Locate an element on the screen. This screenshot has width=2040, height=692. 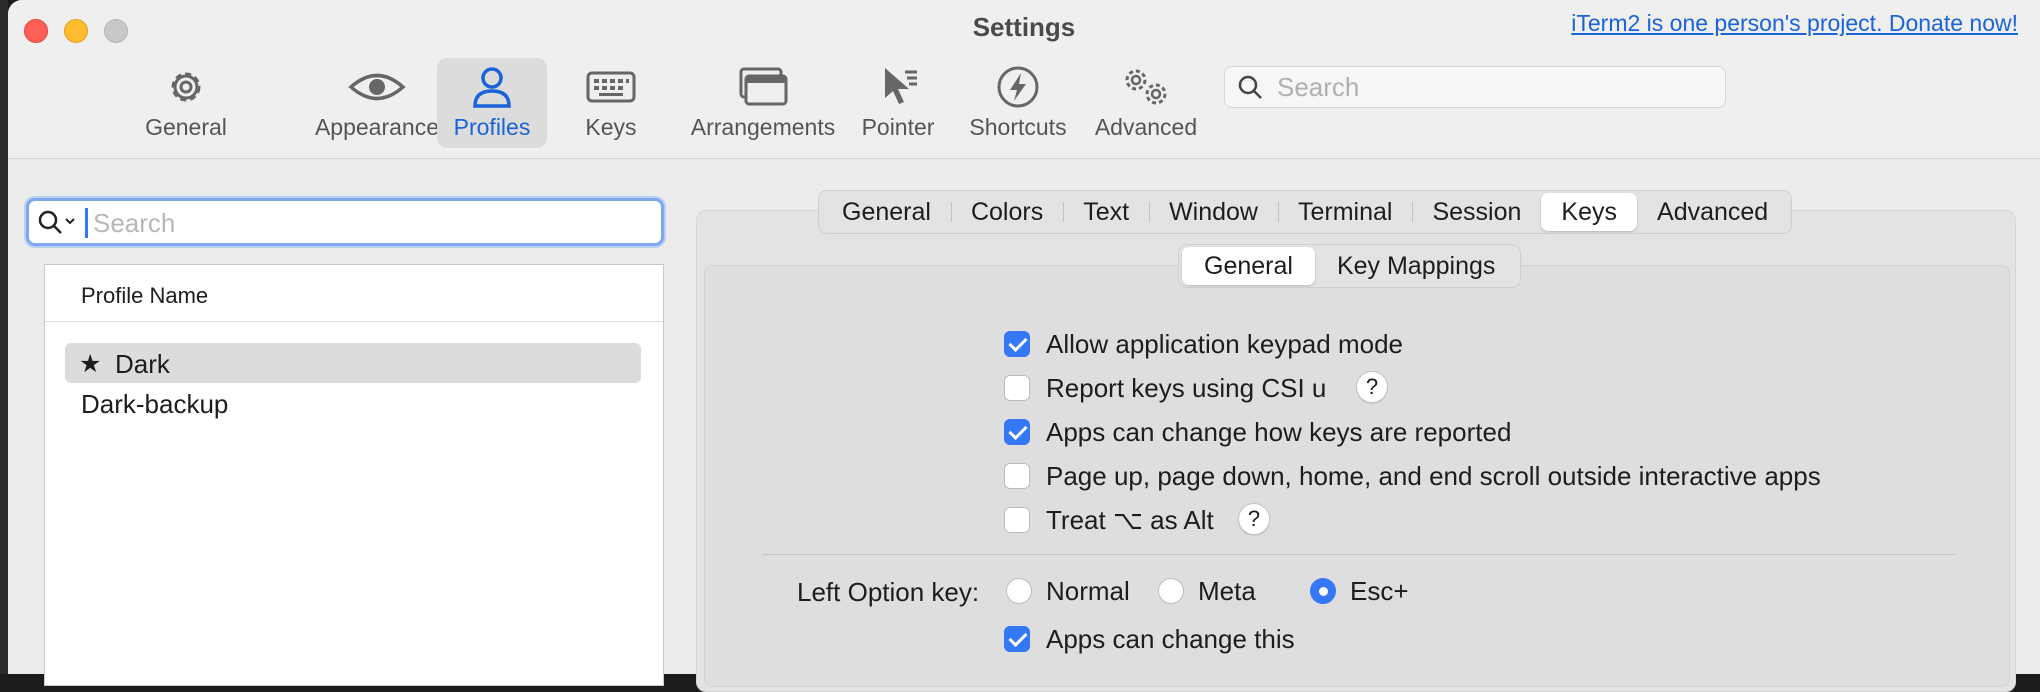
profile-search-field is located at coordinates (345, 222).